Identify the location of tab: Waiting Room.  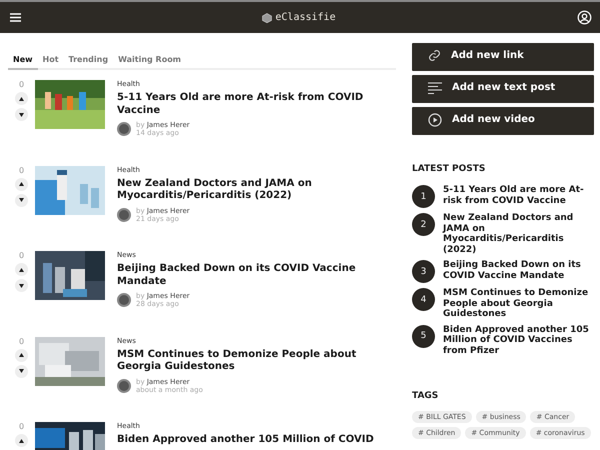
(149, 60).